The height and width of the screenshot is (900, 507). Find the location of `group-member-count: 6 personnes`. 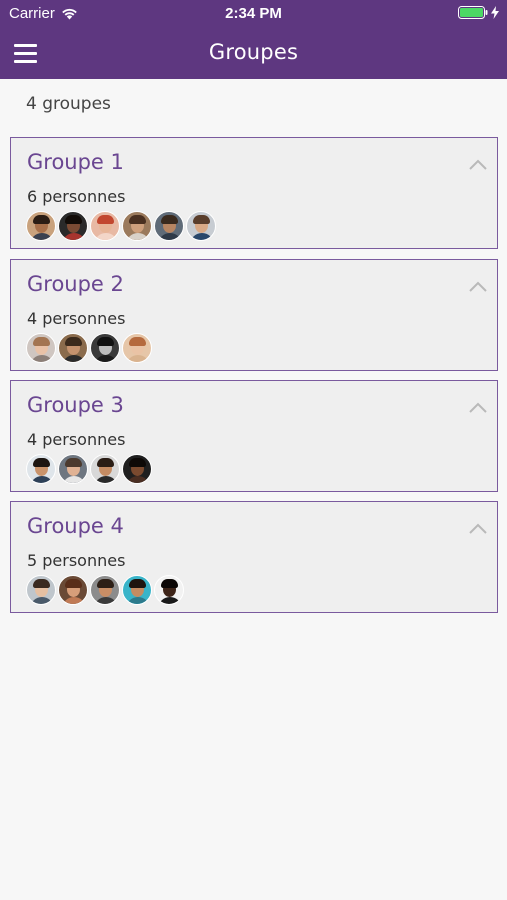

group-member-count: 6 personnes is located at coordinates (76, 196).